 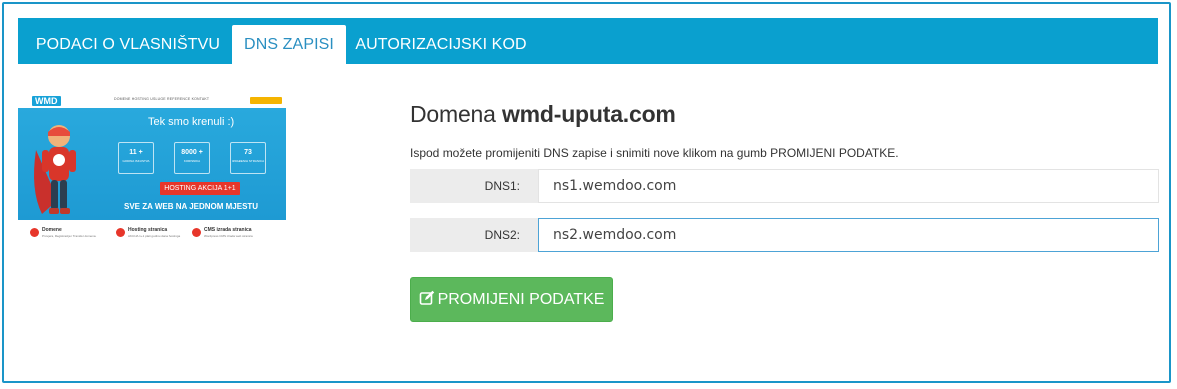 I want to click on dns2-input, so click(x=848, y=235).